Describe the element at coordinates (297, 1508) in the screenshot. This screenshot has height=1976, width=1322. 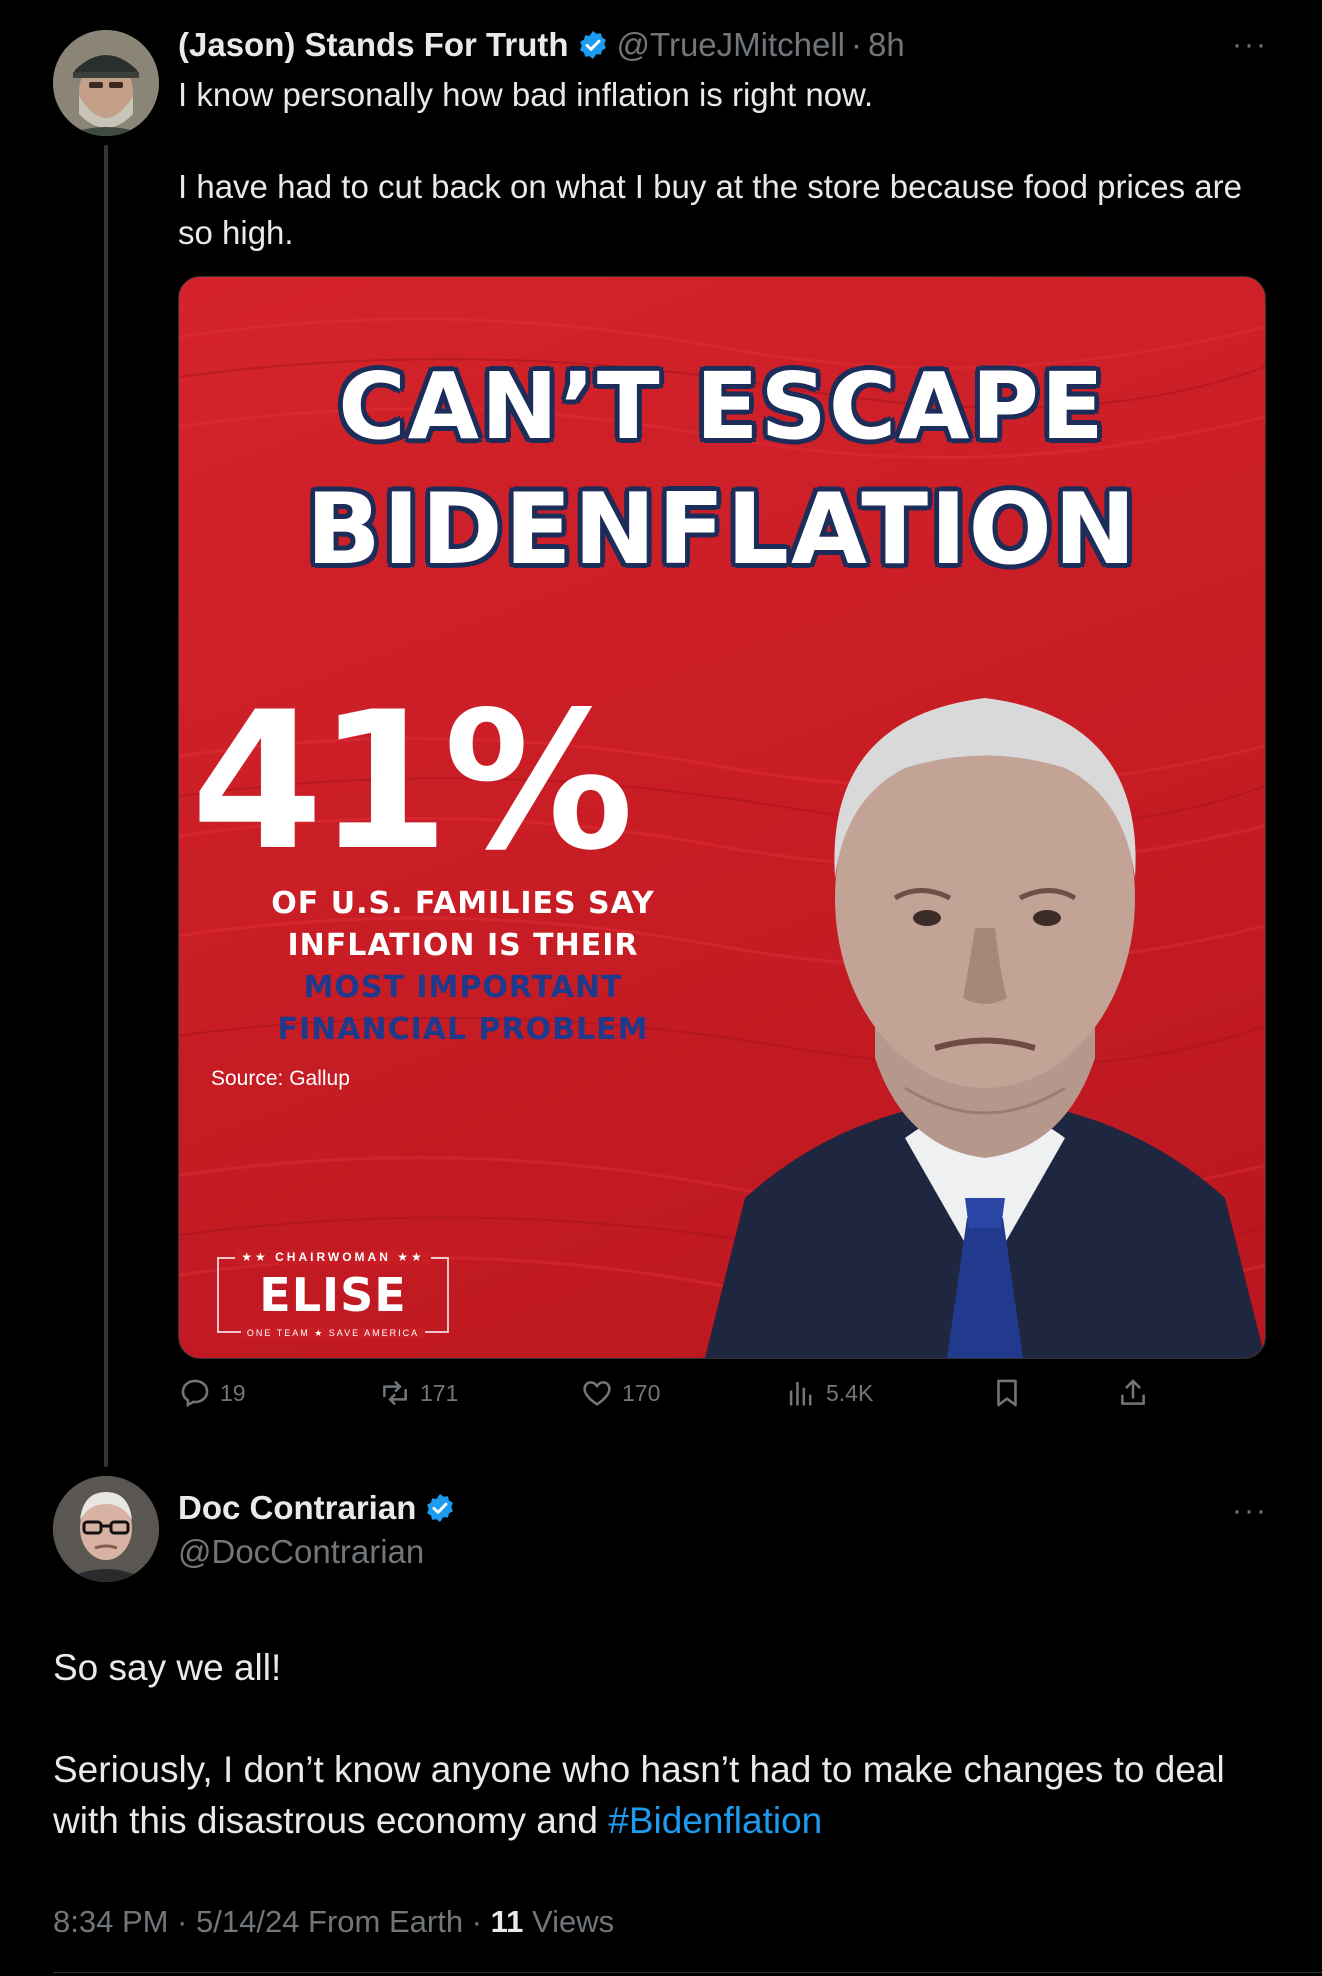
I see `display-name: Doc Contrarian` at that location.